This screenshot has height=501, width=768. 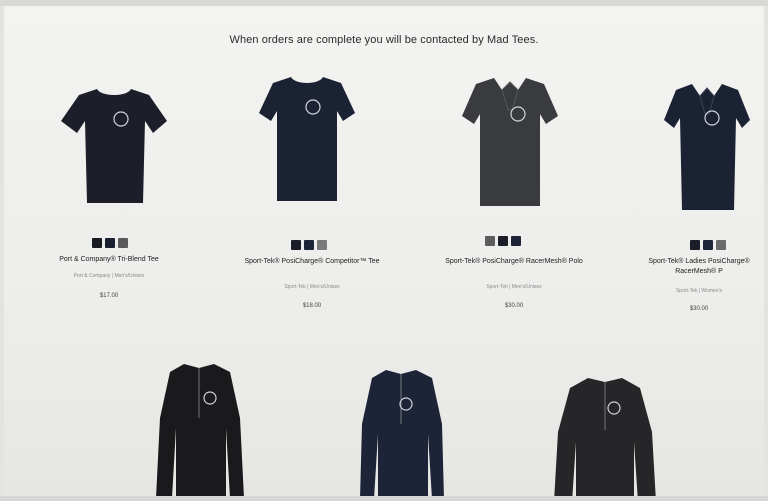 What do you see at coordinates (109, 276) in the screenshot?
I see `product-meta: Port & Company | Men's/Unisex` at bounding box center [109, 276].